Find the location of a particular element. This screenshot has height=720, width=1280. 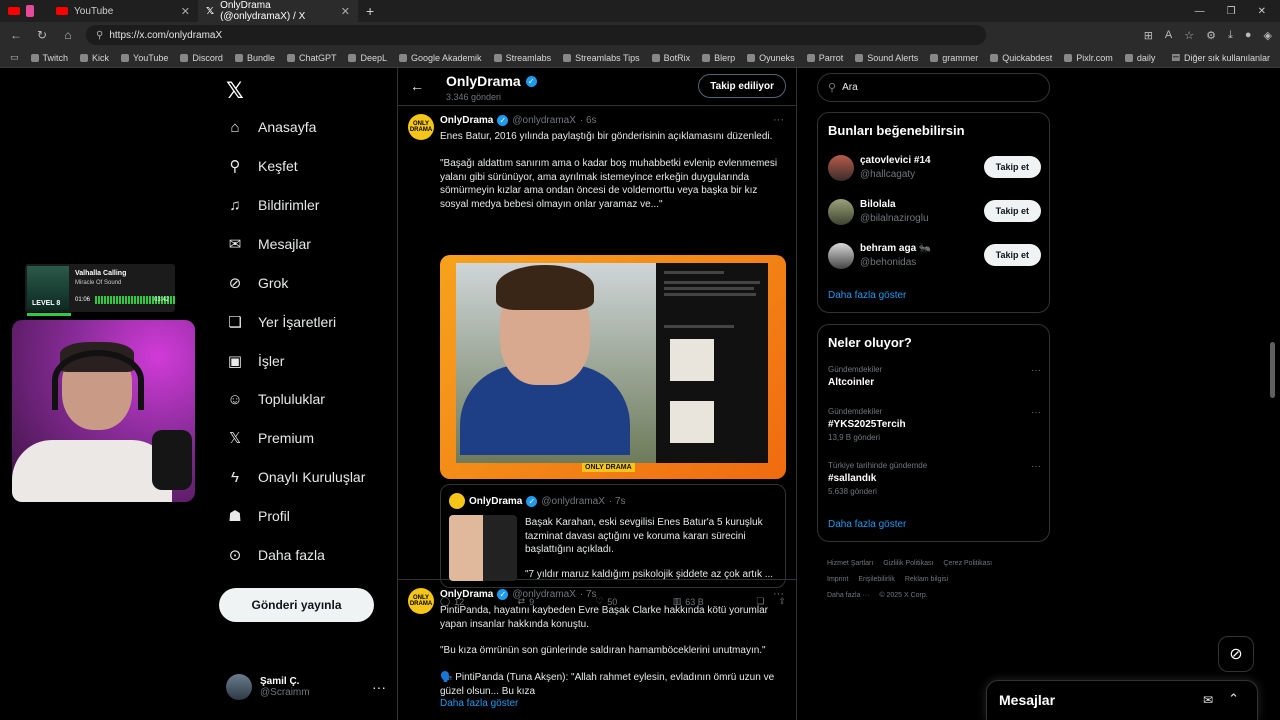

other-bookmarks: ▤ Diğer sık kullanılanlar is located at coordinates (1220, 57).